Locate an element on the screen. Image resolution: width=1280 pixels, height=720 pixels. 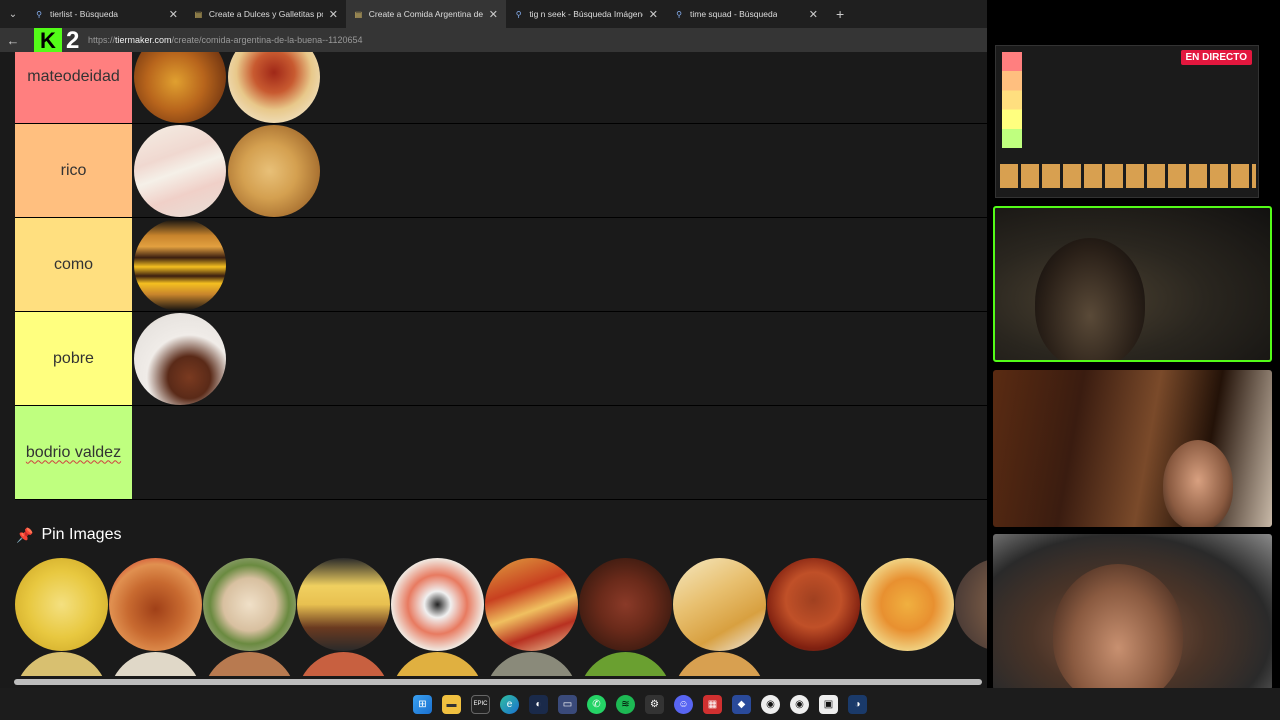
steam-deck-icon: ▣ is located at coordinates (828, 704).